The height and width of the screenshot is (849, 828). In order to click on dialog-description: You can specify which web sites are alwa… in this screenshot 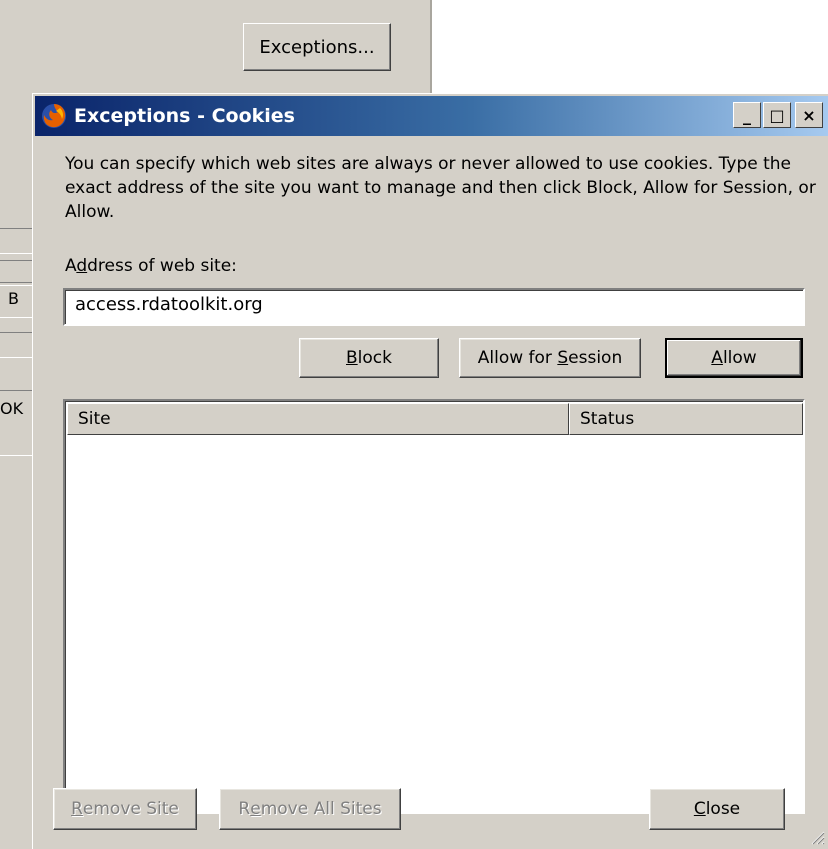, I will do `click(440, 188)`.